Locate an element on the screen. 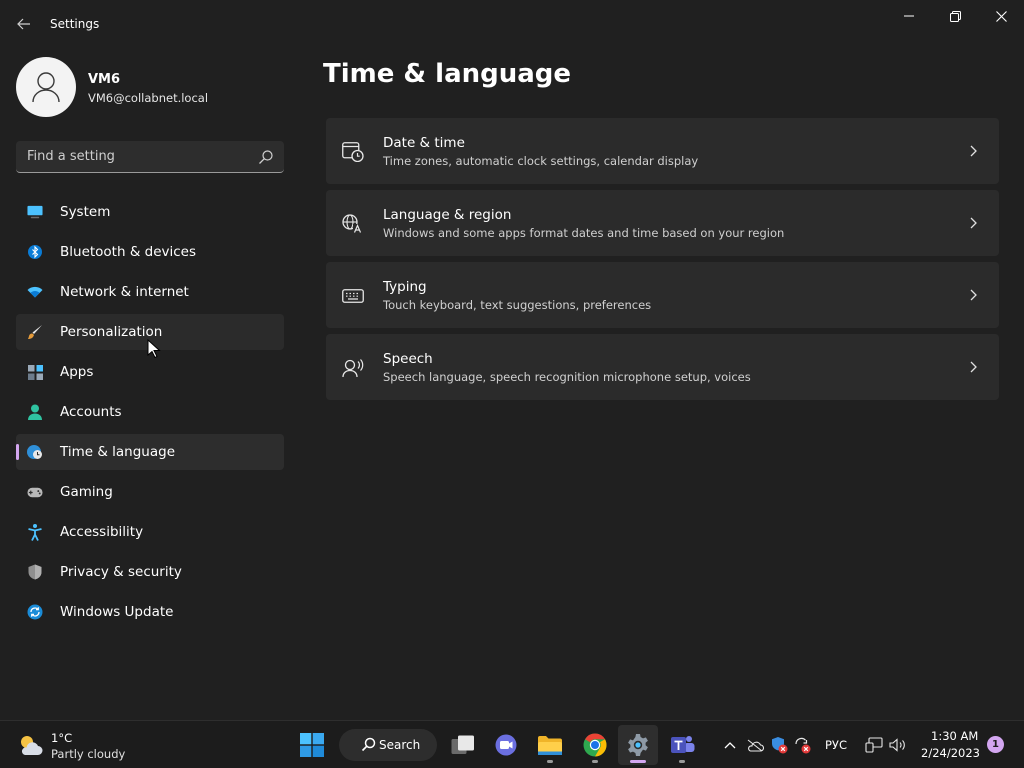 Image resolution: width=1024 pixels, height=768 pixels. taskbar-search-label: Search is located at coordinates (400, 745).